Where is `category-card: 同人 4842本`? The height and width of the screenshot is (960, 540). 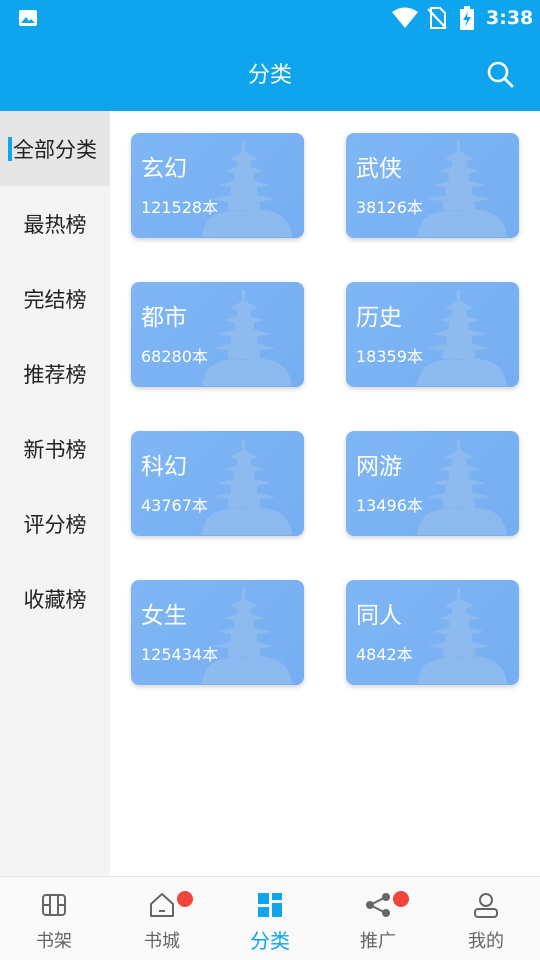 category-card: 同人 4842本 is located at coordinates (432, 632).